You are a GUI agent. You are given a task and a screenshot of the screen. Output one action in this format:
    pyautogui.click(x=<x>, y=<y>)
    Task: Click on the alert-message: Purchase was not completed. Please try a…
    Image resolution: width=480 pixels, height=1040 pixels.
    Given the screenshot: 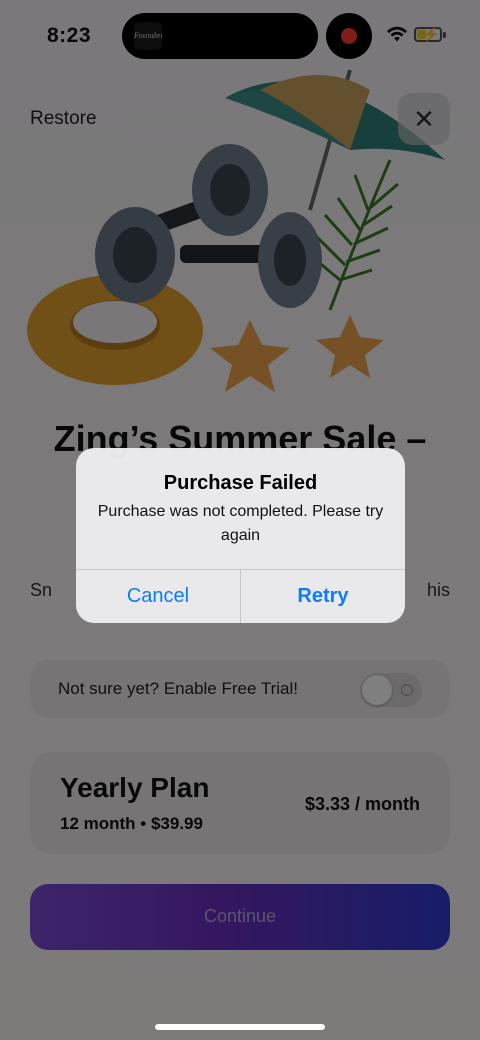 What is the action you would take?
    pyautogui.click(x=240, y=523)
    